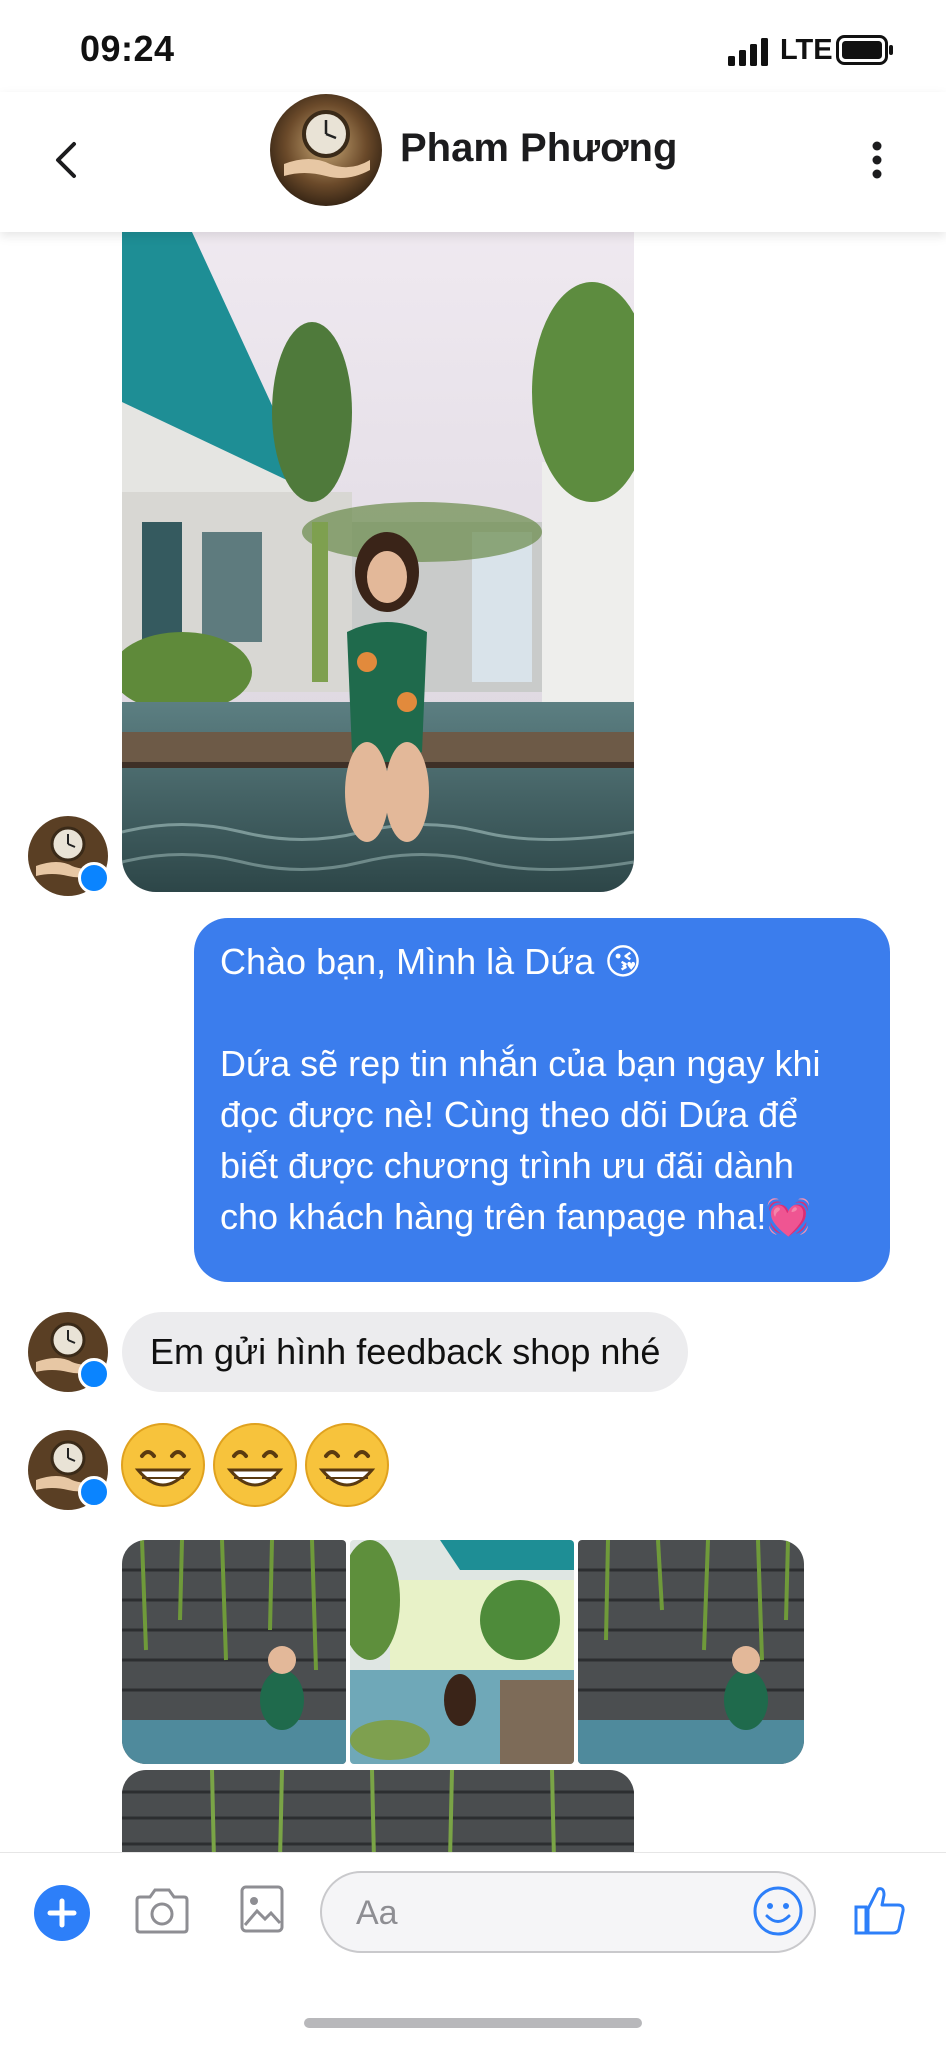 This screenshot has height=2048, width=946. Describe the element at coordinates (864, 50) in the screenshot. I see `battery-icon` at that location.